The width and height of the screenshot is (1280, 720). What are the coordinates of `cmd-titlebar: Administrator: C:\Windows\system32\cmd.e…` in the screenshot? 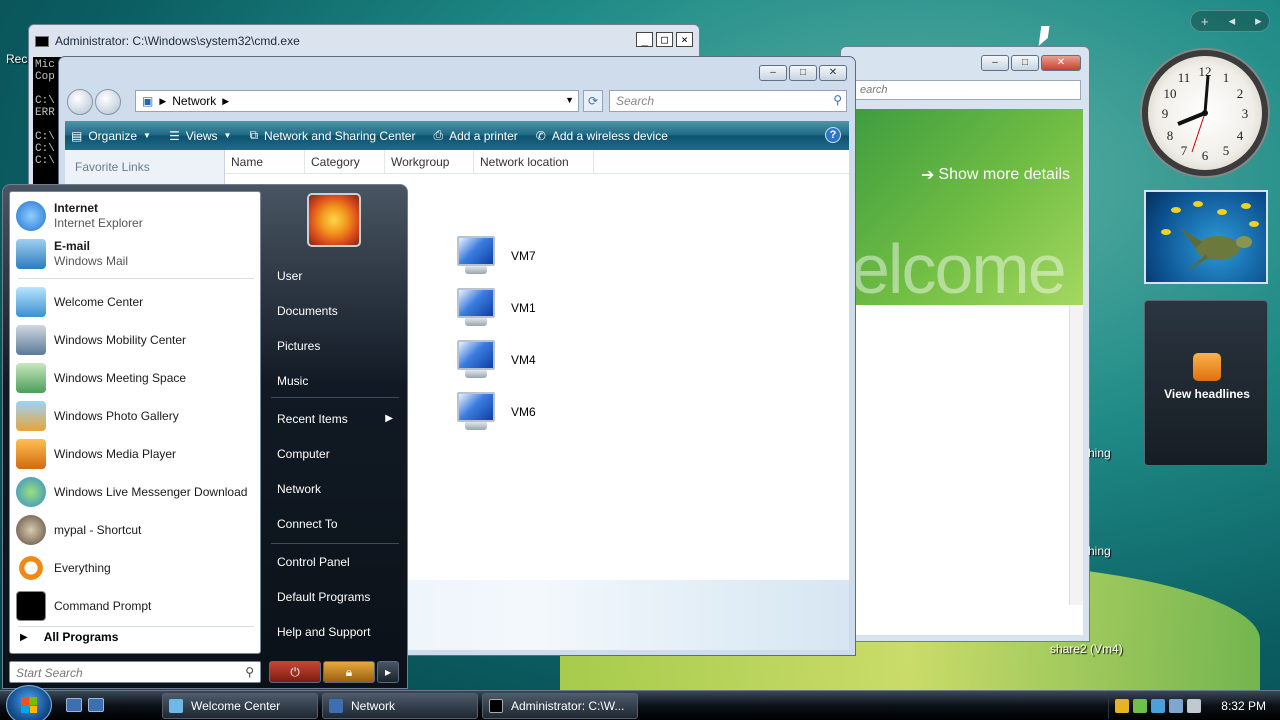 It's located at (364, 41).